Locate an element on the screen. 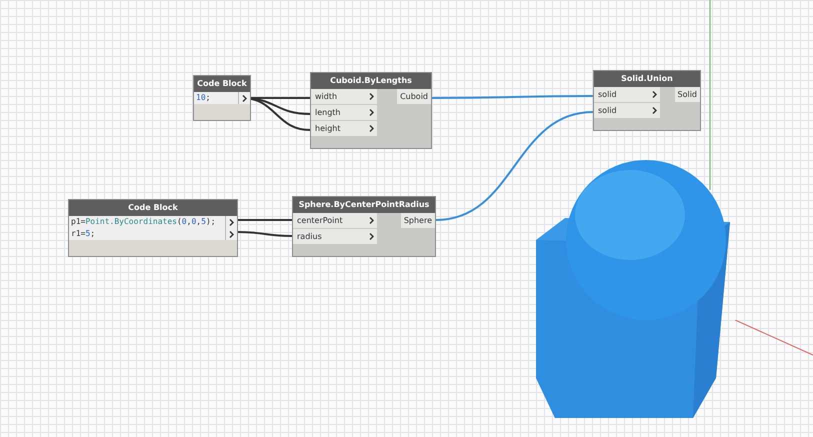 The height and width of the screenshot is (437, 813). node-panel: Code Block p1=Point.ByCoordinates(0,0,5); r1=5; is located at coordinates (153, 228).